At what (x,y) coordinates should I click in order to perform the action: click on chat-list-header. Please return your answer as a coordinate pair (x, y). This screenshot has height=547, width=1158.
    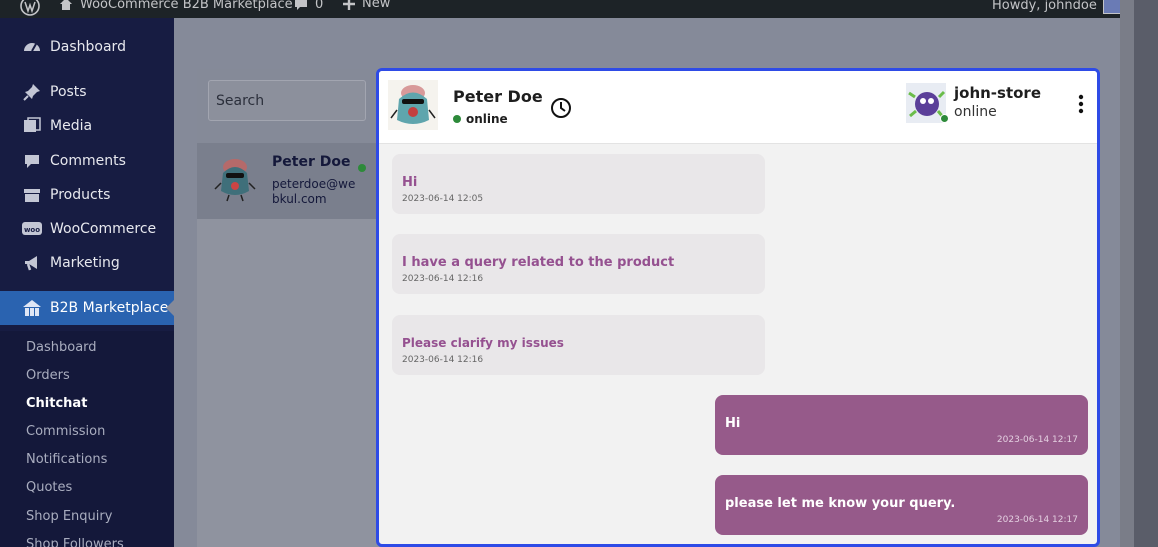
    Looking at the image, I should click on (288, 106).